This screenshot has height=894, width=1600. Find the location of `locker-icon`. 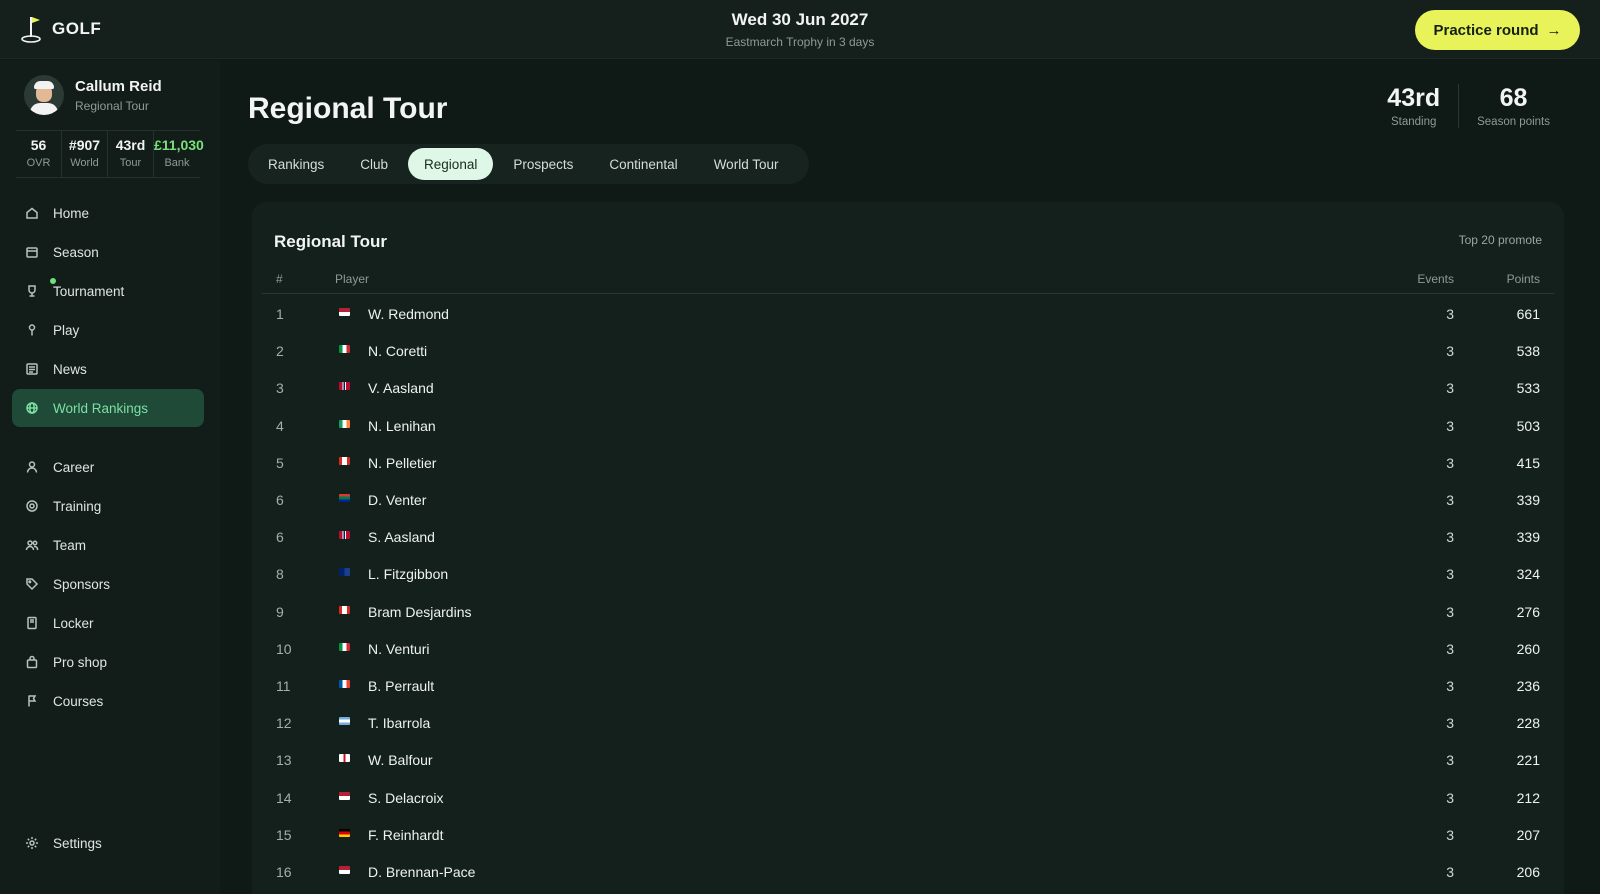

locker-icon is located at coordinates (32, 623).